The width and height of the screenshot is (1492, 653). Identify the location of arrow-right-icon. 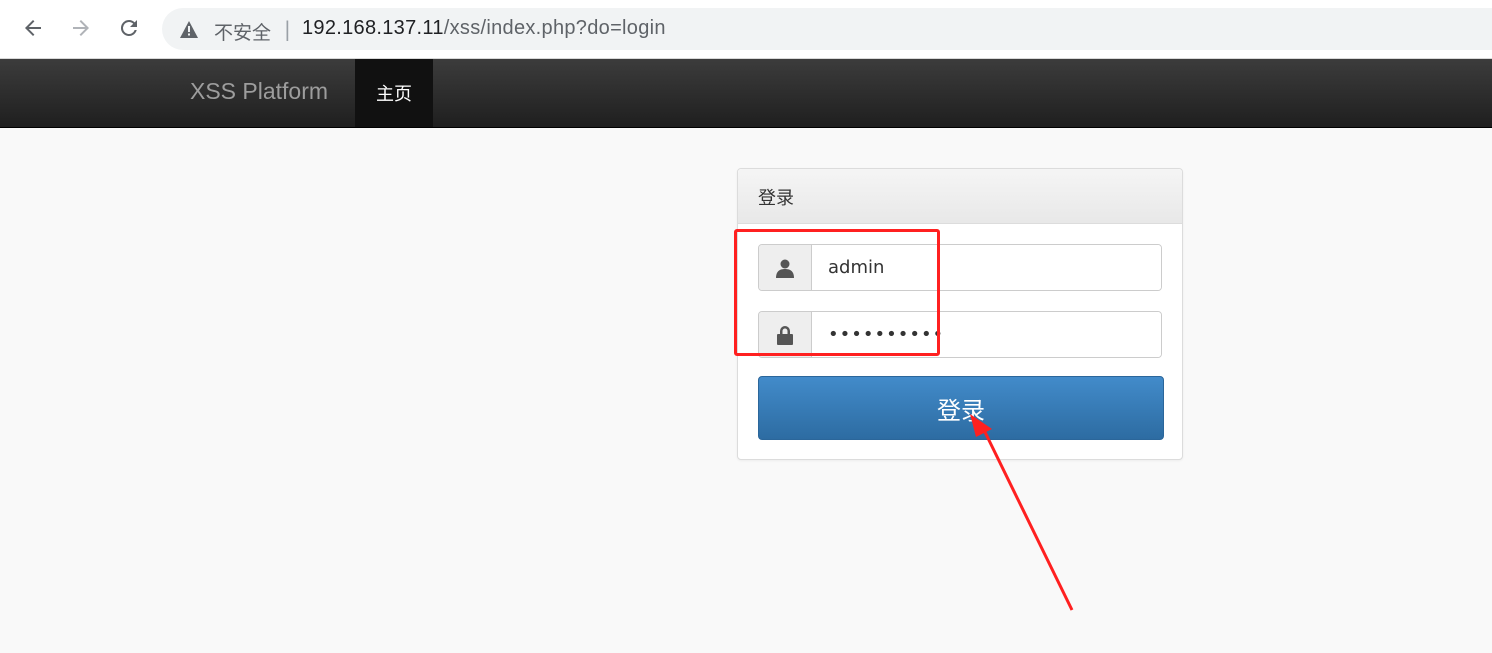
(81, 28).